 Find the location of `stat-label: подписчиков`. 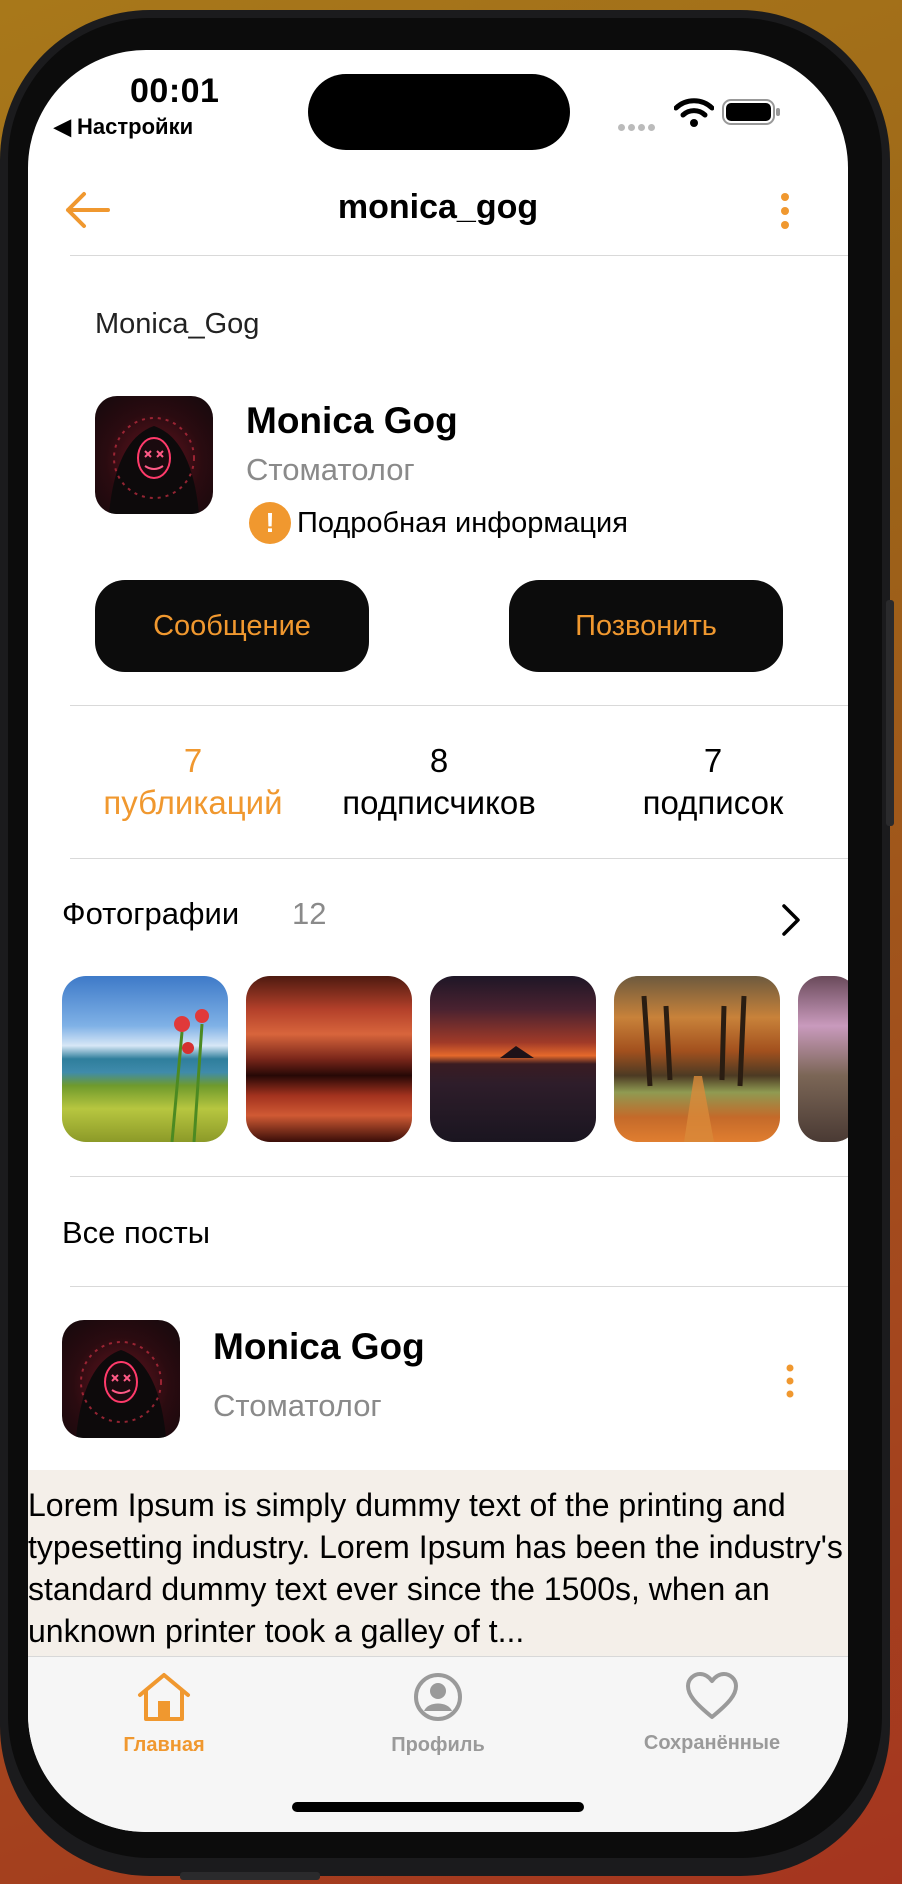

stat-label: подписчиков is located at coordinates (439, 802).